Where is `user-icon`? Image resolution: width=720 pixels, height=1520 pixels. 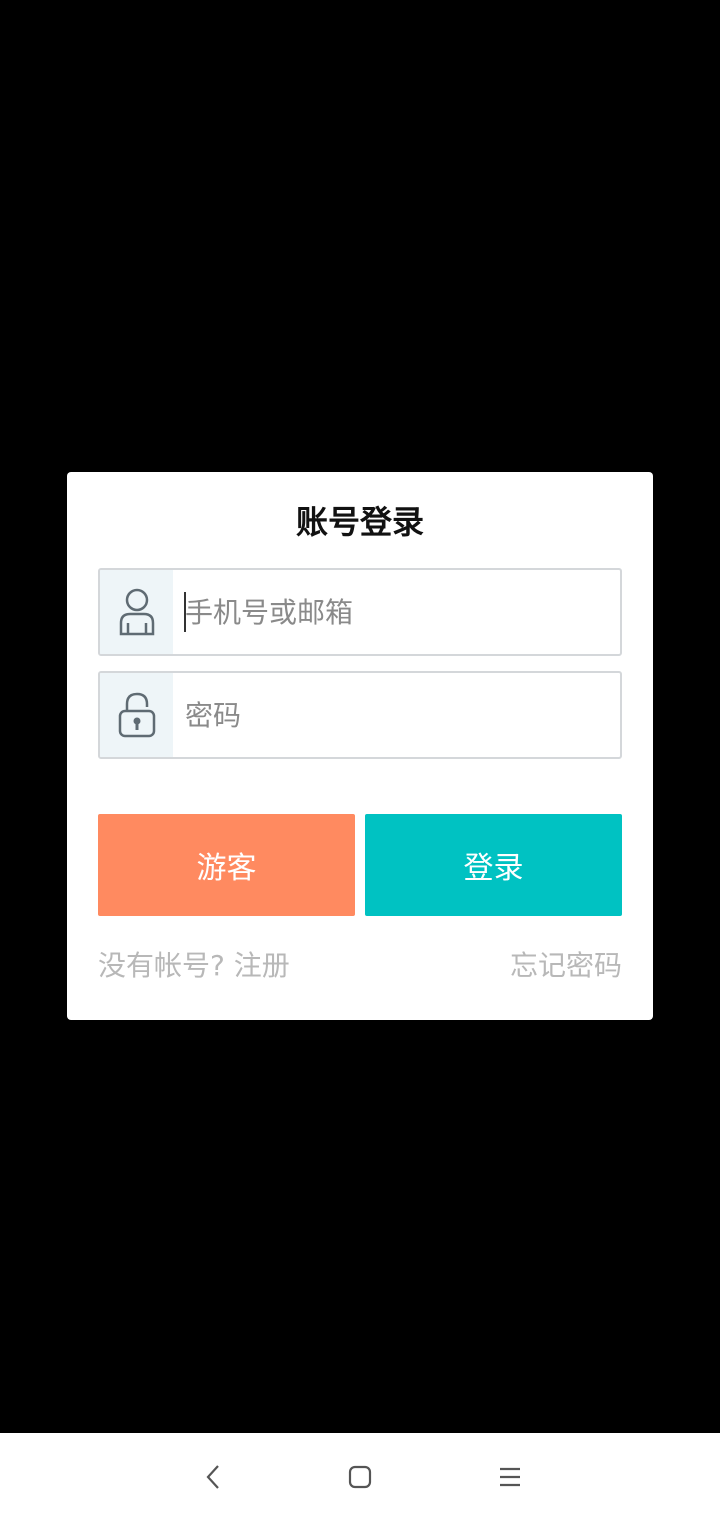
user-icon is located at coordinates (136, 612).